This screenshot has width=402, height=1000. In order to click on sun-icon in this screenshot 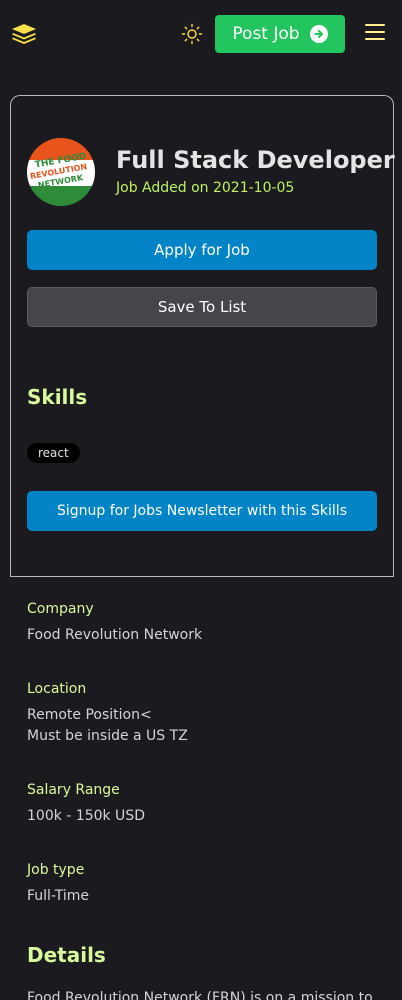, I will do `click(192, 34)`.